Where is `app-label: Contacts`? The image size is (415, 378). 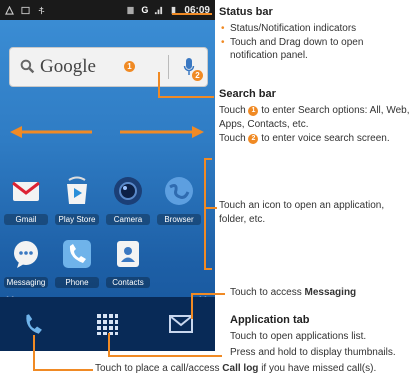 app-label: Contacts is located at coordinates (128, 282).